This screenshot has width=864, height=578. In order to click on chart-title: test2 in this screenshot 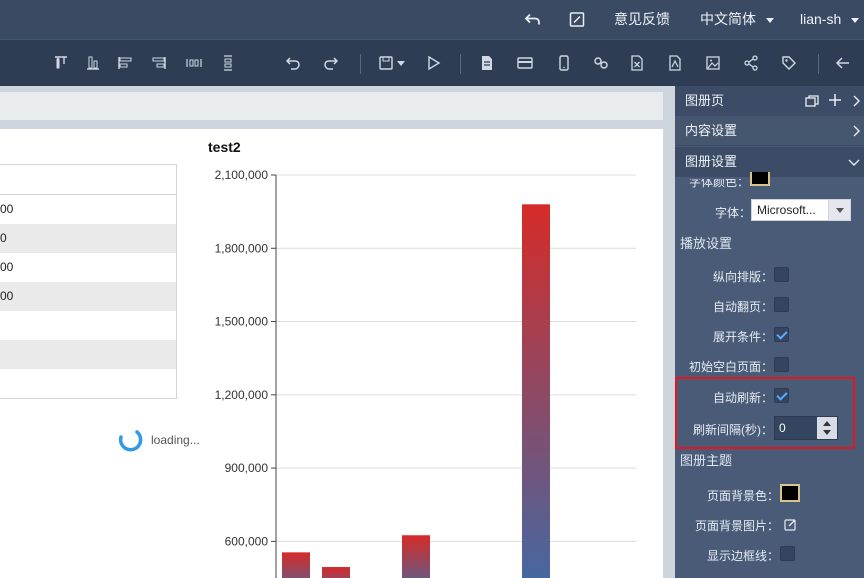, I will do `click(224, 147)`.